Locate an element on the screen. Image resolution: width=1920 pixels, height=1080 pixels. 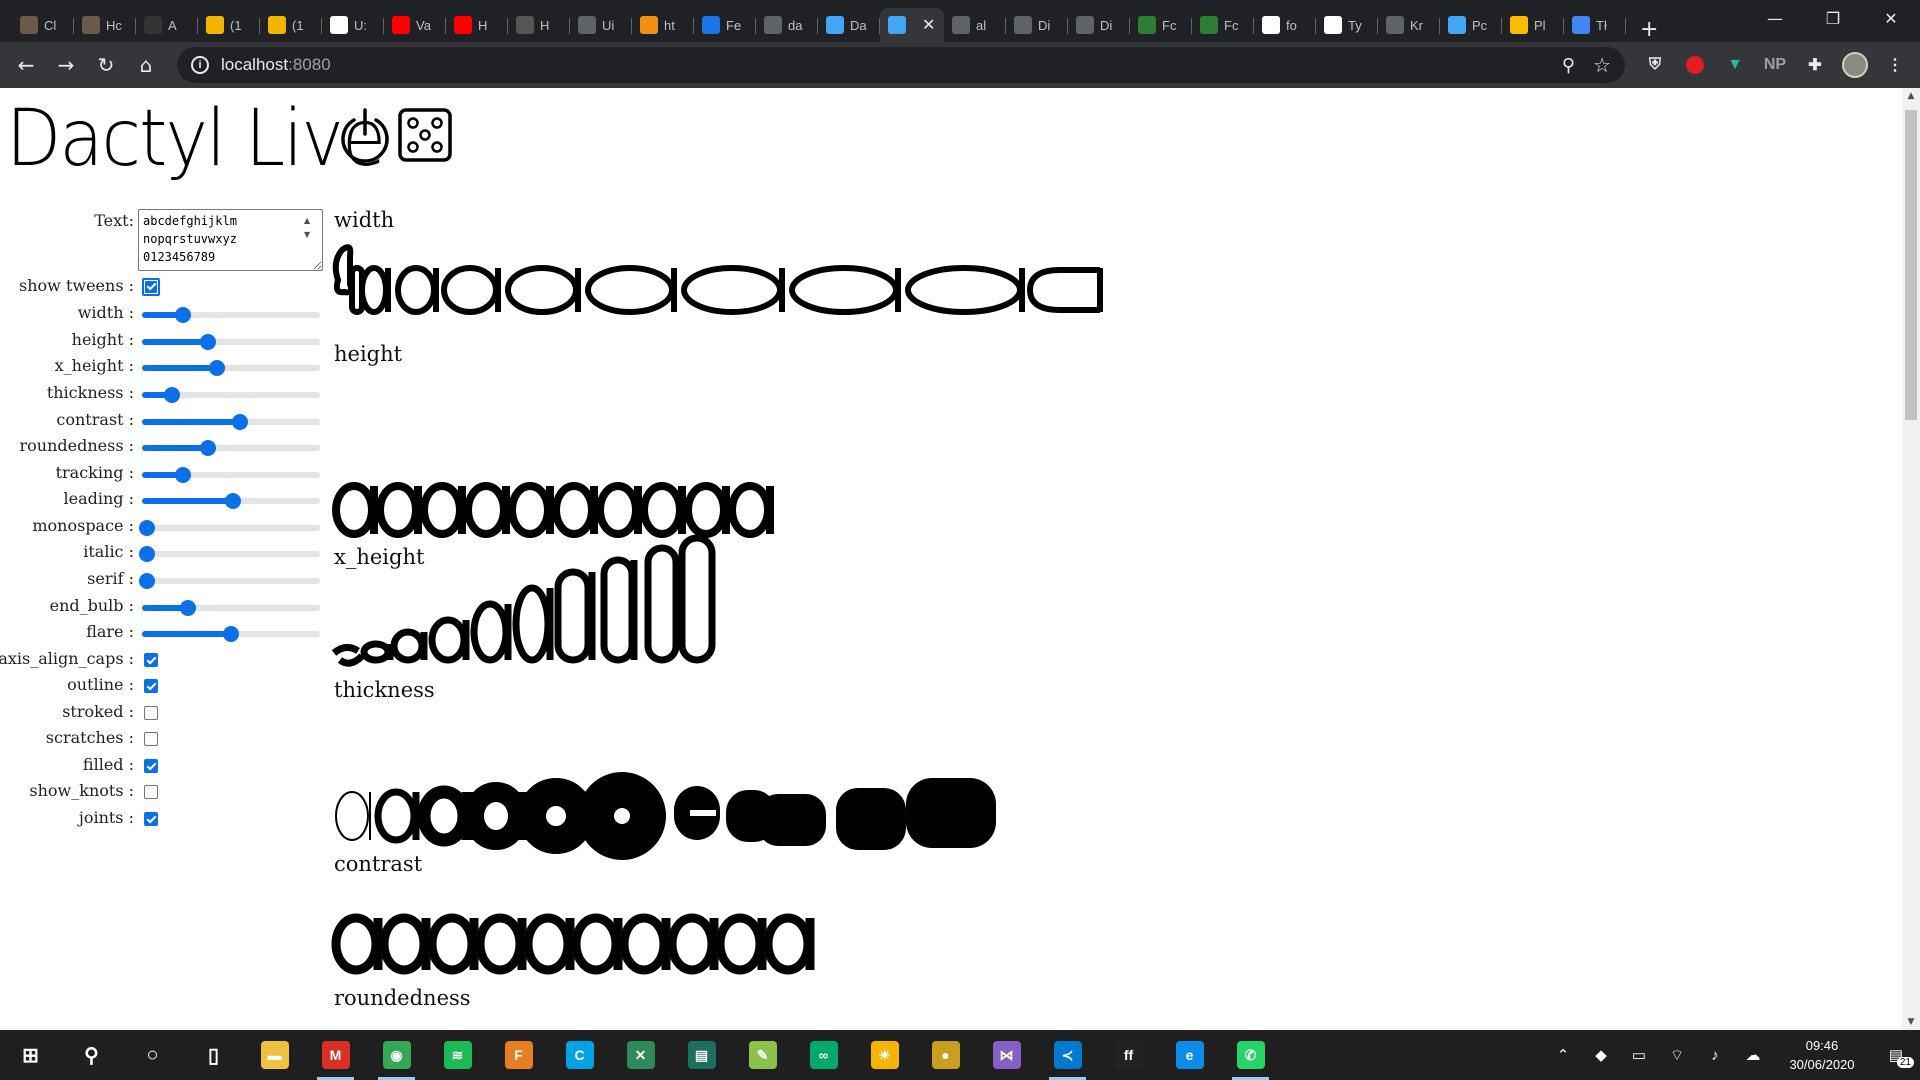
browser-tab: Di is located at coordinates (1037, 25).